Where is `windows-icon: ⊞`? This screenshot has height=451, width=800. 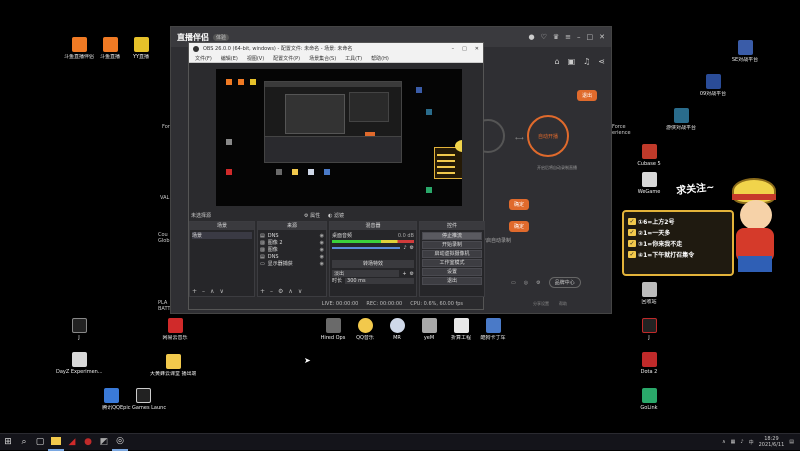
windows-icon: ⊞ is located at coordinates (8, 442).